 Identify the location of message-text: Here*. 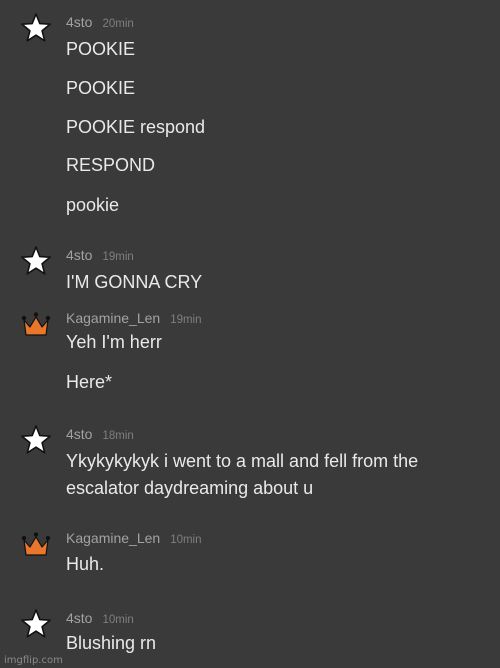
(89, 382).